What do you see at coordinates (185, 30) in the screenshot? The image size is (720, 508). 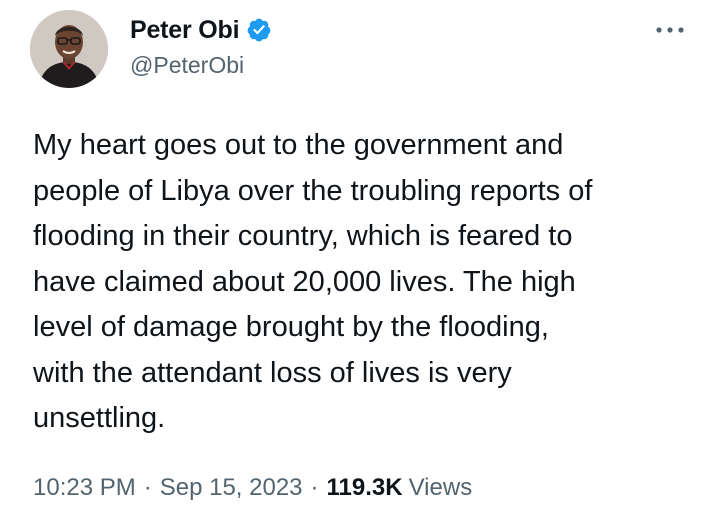 I see `author-display-name: Peter Obi` at bounding box center [185, 30].